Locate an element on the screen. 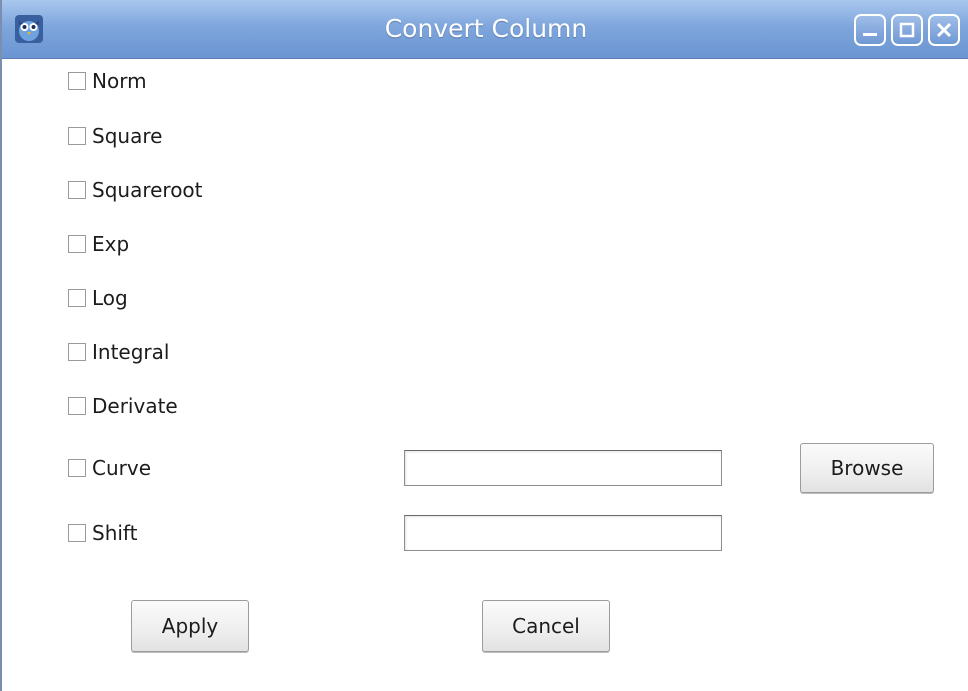 Image resolution: width=968 pixels, height=691 pixels. close-icon is located at coordinates (944, 30).